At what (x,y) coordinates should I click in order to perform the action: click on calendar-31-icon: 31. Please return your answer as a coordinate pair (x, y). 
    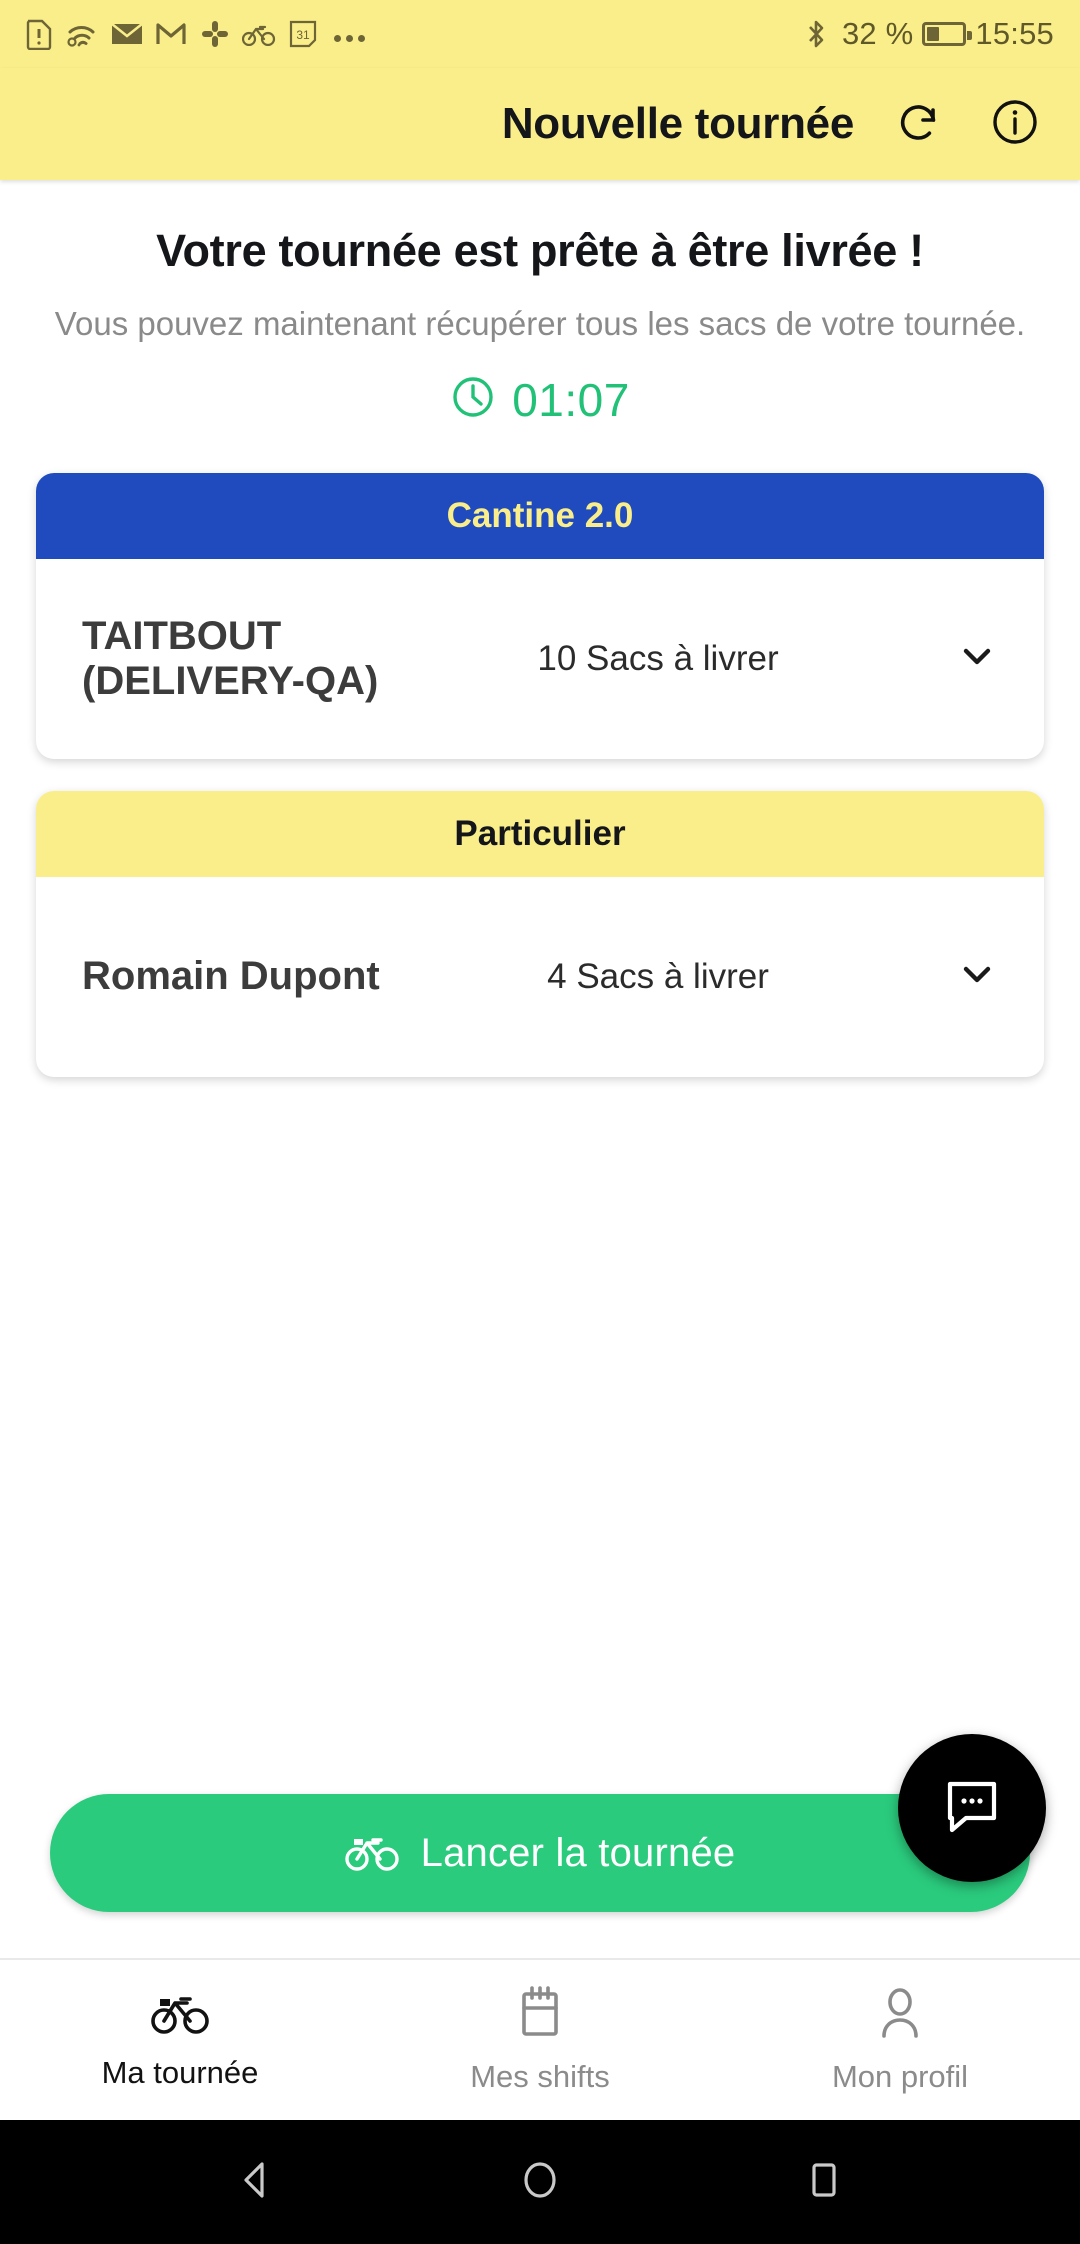
    Looking at the image, I should click on (303, 34).